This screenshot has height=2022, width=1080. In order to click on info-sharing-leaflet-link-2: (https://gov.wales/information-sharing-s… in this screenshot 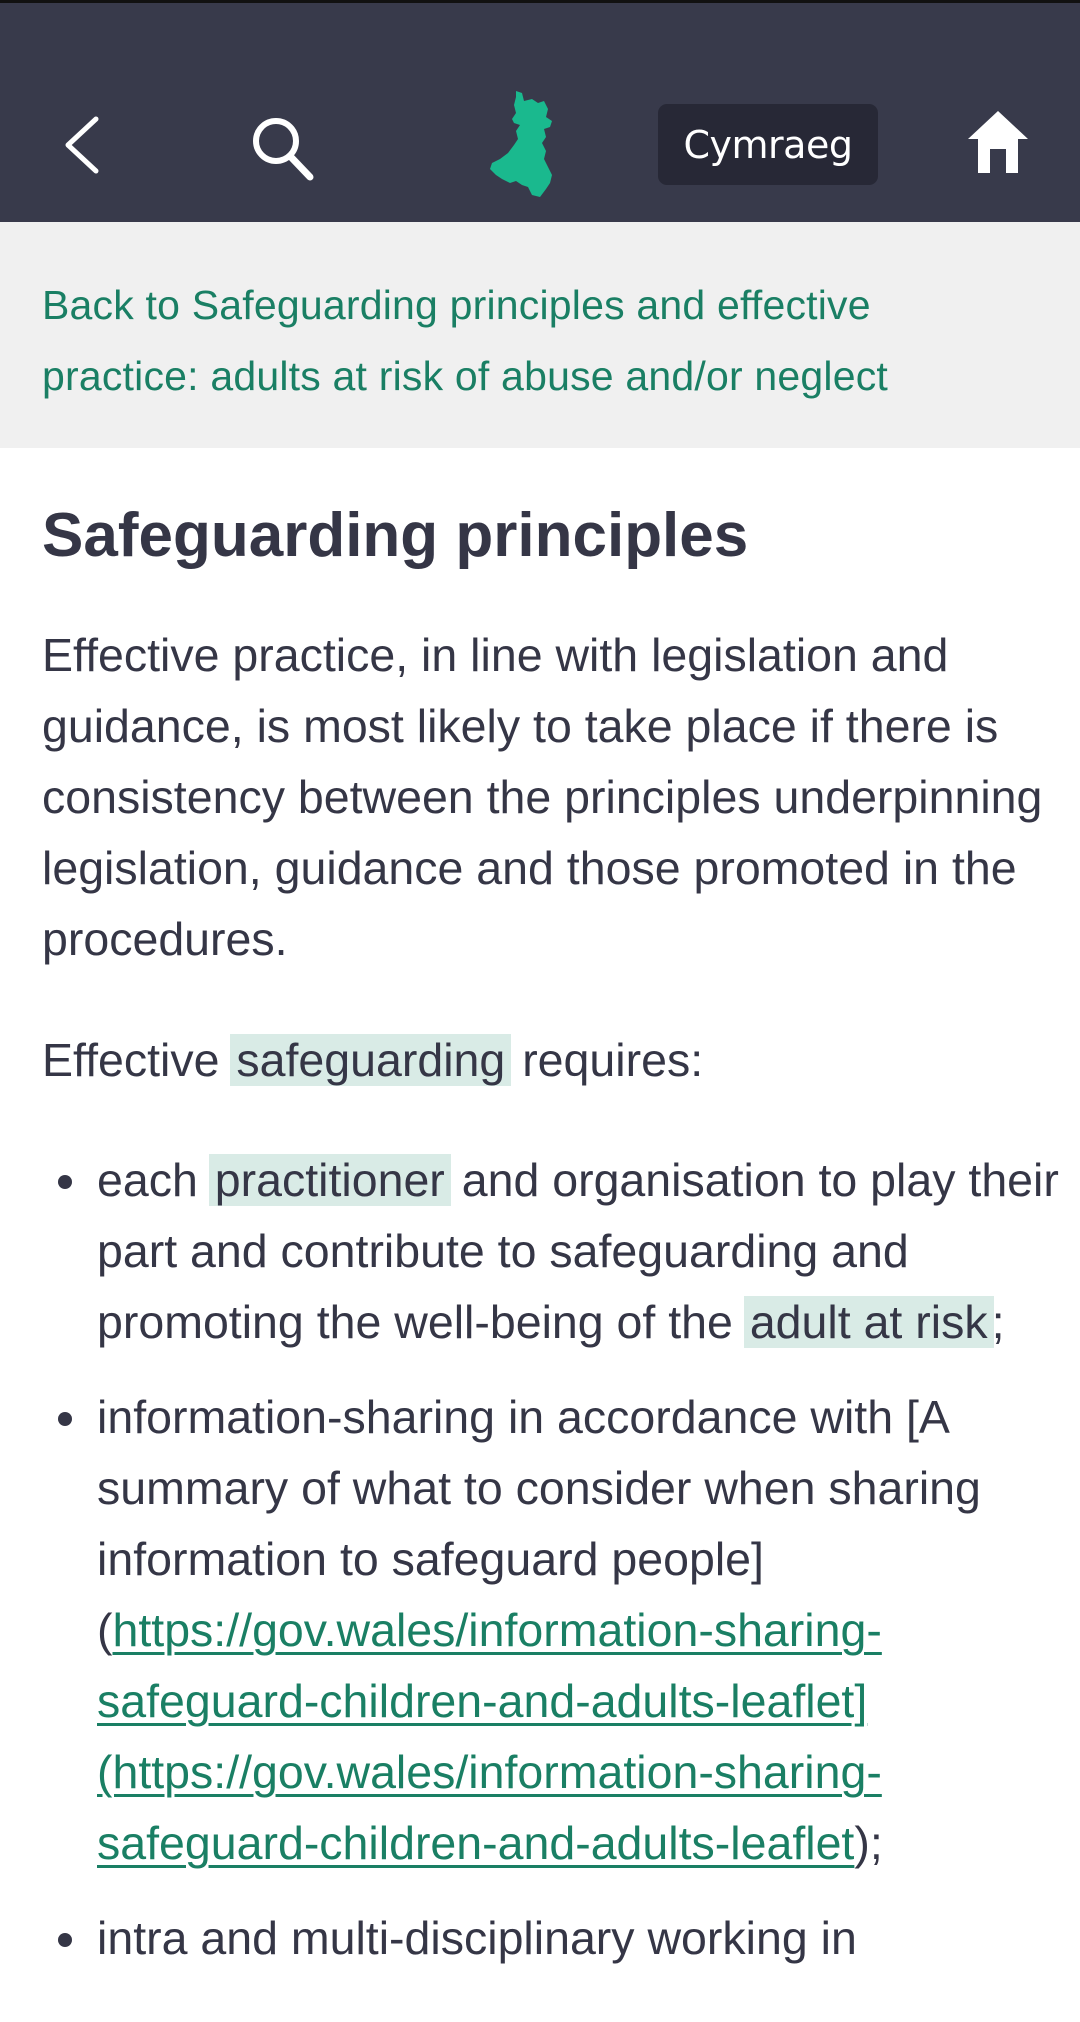, I will do `click(489, 1807)`.